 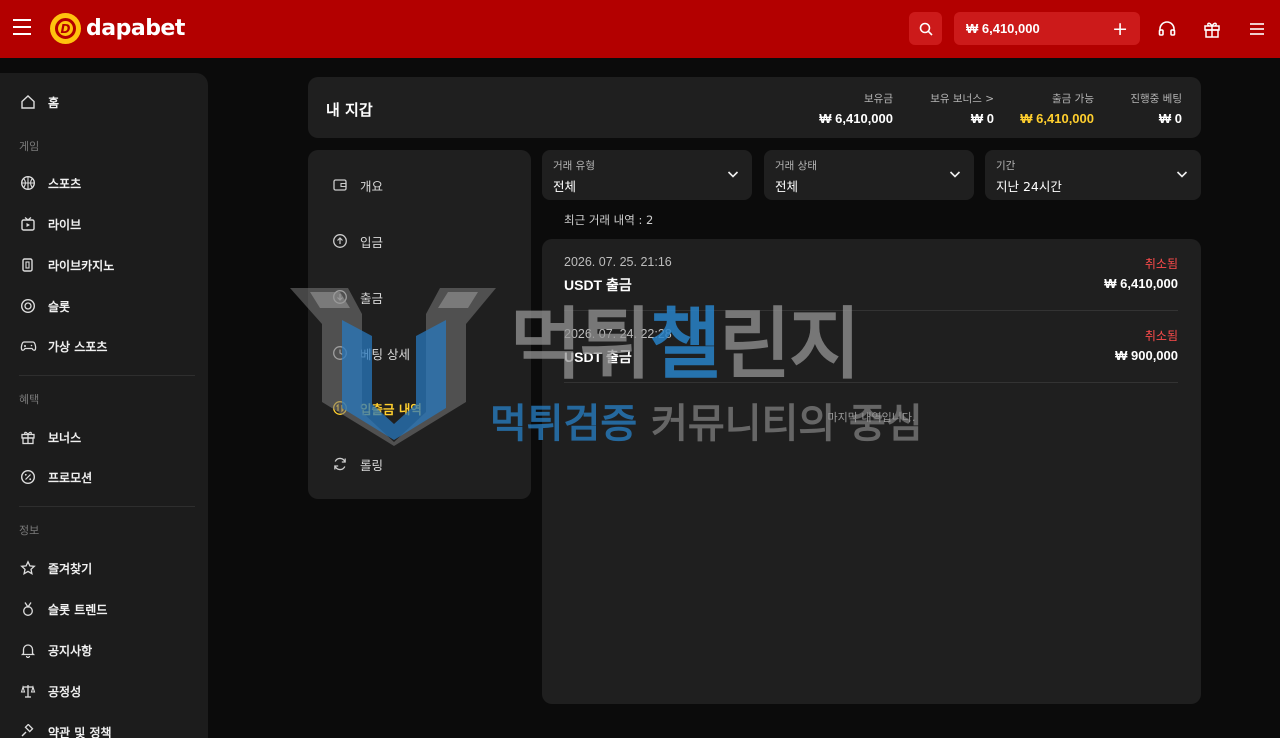 I want to click on filter-transaction-type: 거래 유형 전체, so click(x=647, y=175).